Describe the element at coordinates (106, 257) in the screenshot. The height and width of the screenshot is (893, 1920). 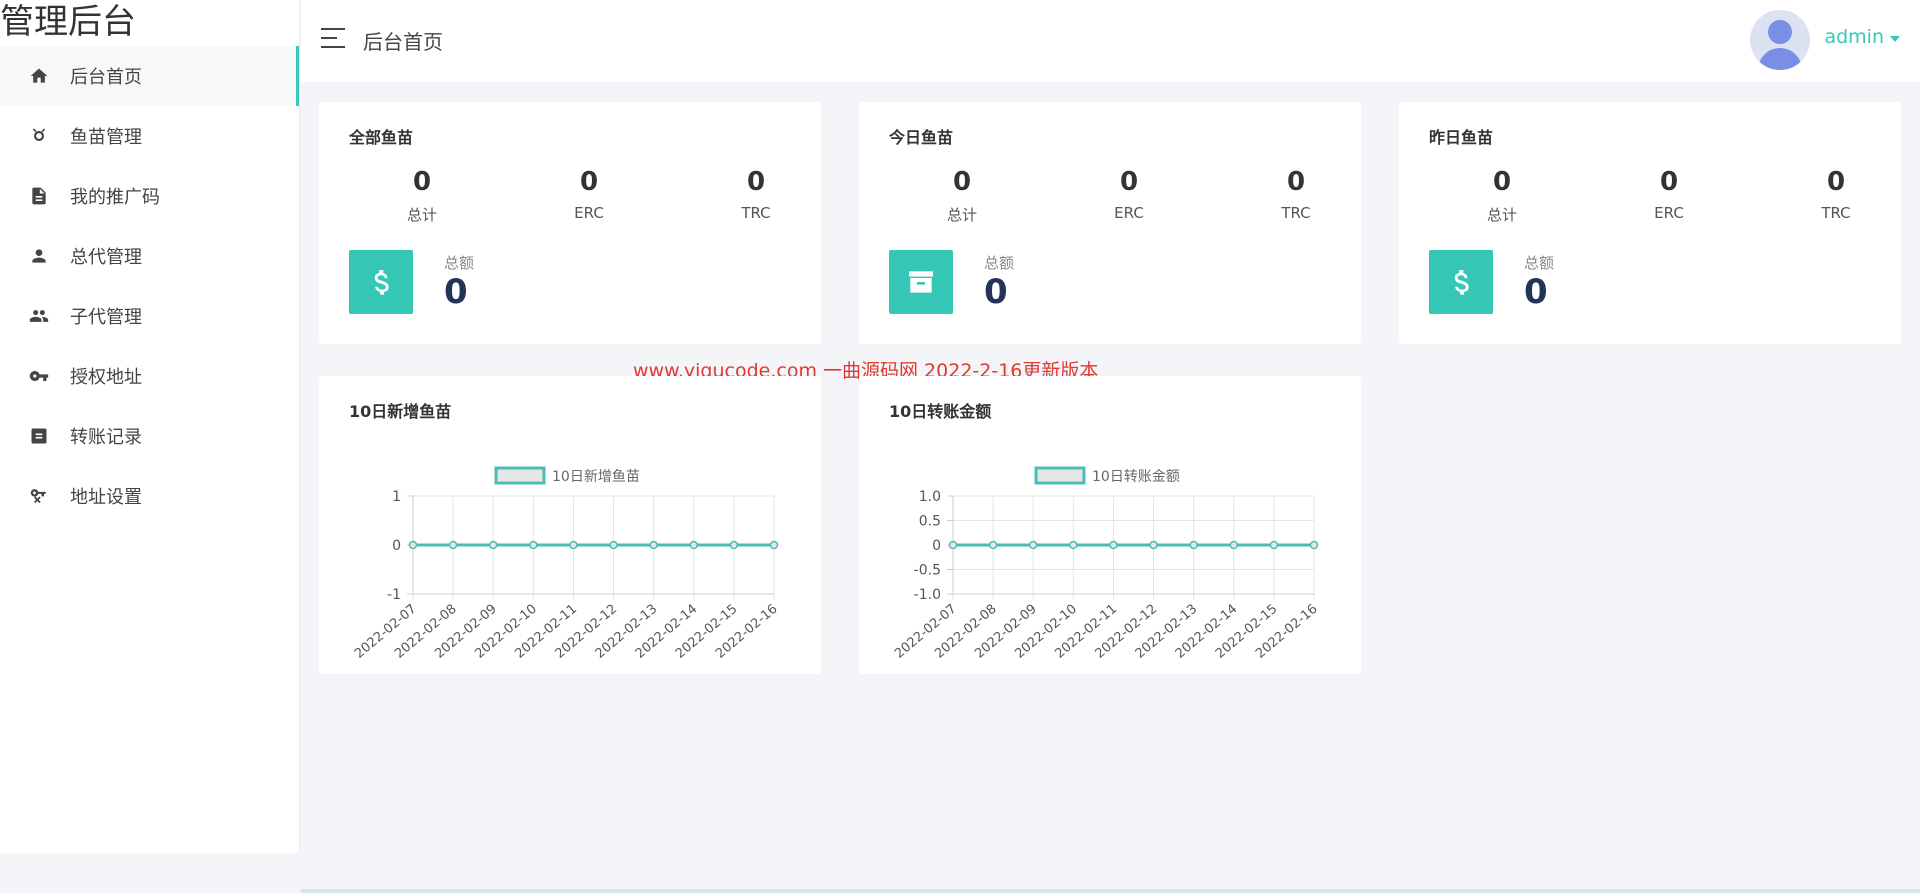
I see `sidebar-item-label: 总代管理` at that location.